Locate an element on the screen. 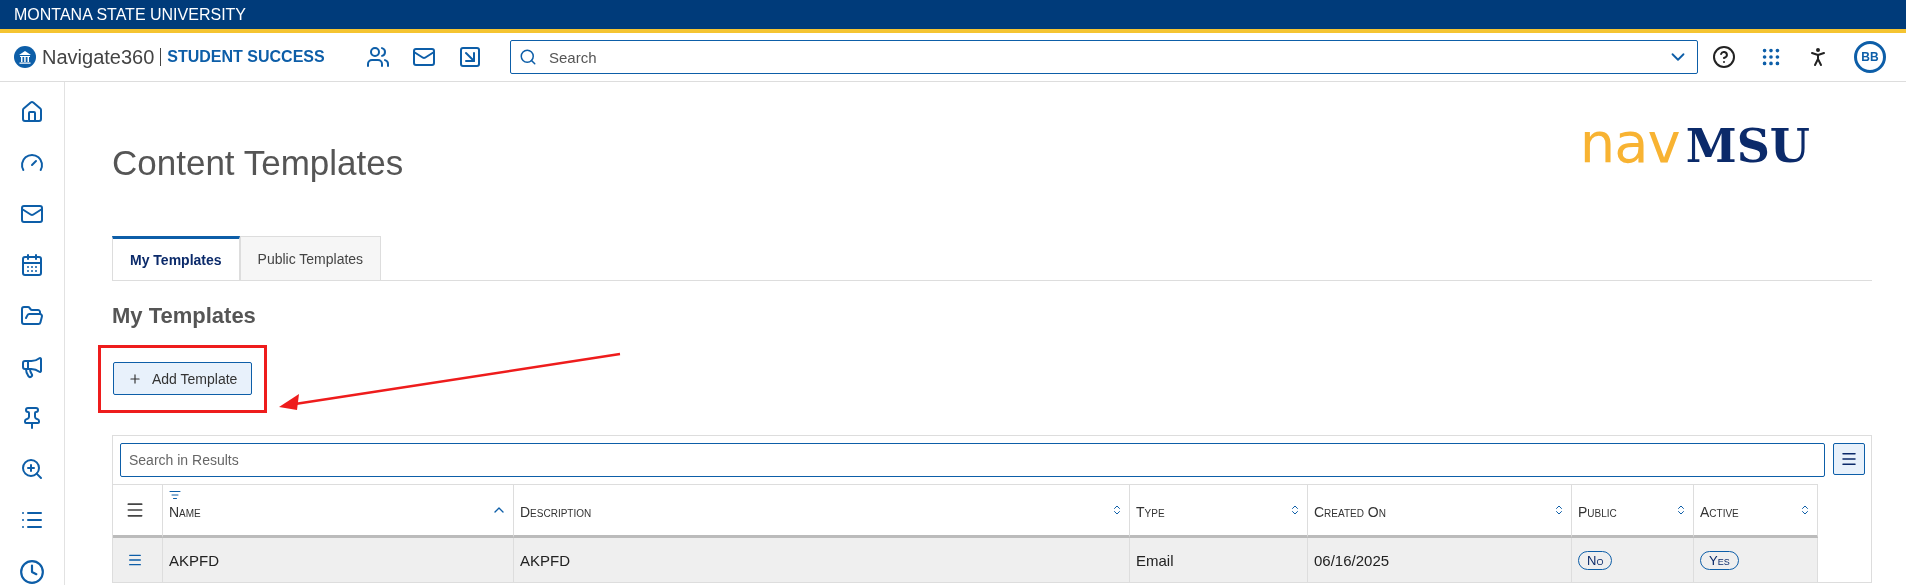 The image size is (1906, 585). apps-grid-icon is located at coordinates (1771, 57).